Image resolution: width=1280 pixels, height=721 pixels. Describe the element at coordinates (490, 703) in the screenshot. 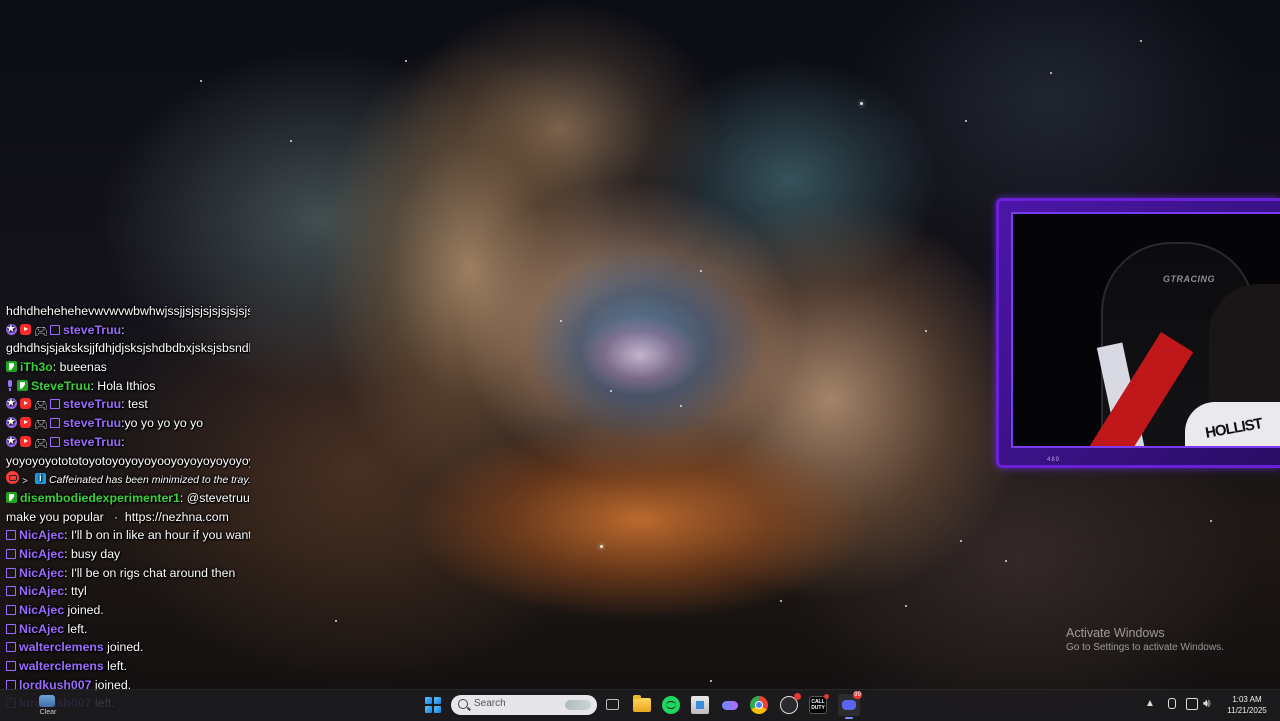

I see `search-placeholder: Search` at that location.